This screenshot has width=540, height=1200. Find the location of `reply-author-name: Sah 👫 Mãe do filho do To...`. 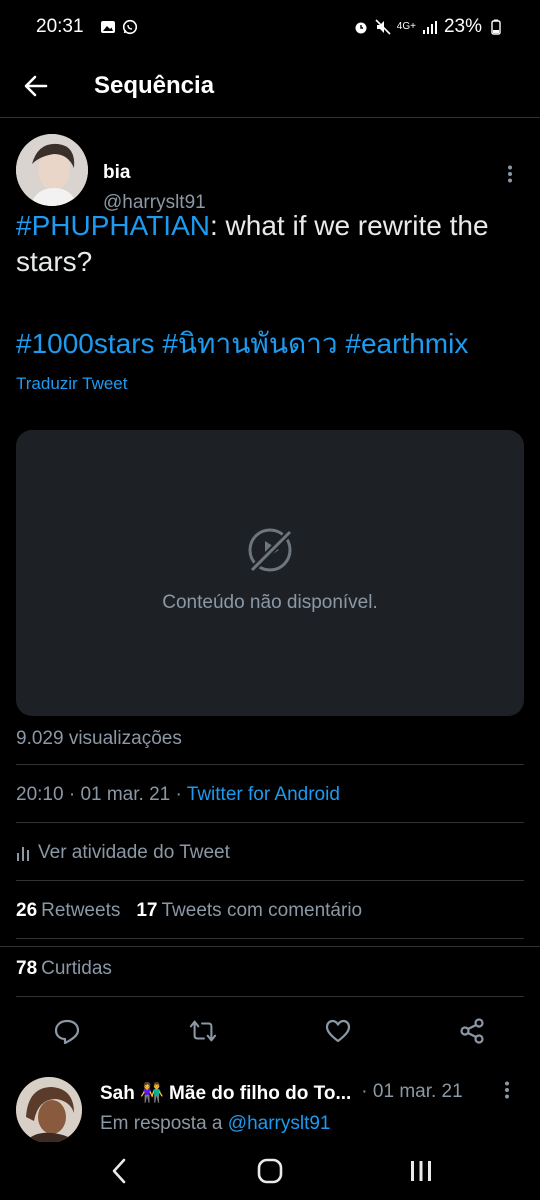

reply-author-name: Sah 👫 Mãe do filho do To... is located at coordinates (225, 1093).